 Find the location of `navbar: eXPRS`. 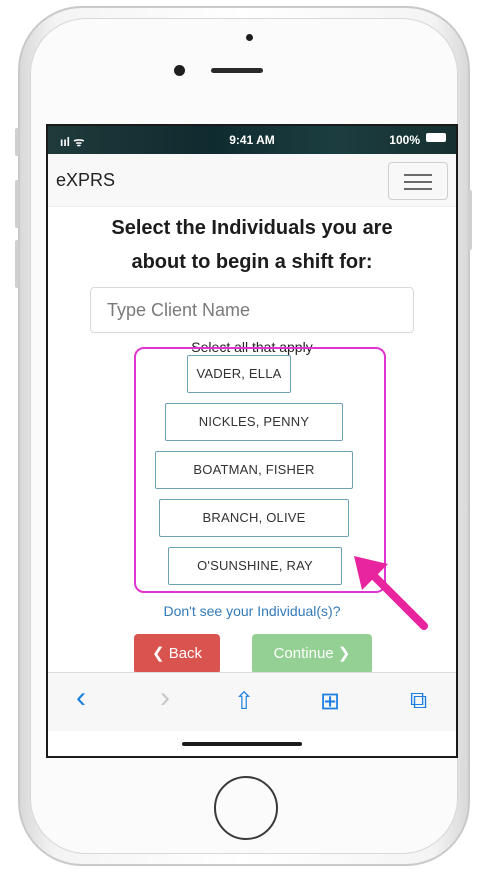

navbar: eXPRS is located at coordinates (252, 180).